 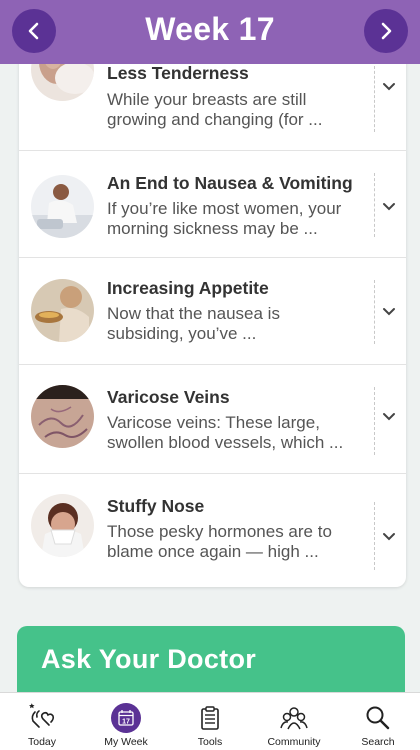 I want to click on tab-search: Search, so click(x=378, y=721).